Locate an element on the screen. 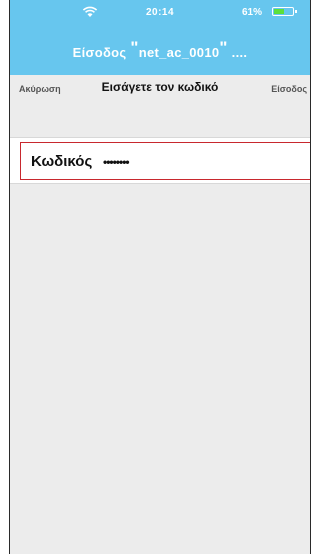 This screenshot has width=320, height=554. dialog-title: Εισάγετε τον κωδικό is located at coordinates (160, 87).